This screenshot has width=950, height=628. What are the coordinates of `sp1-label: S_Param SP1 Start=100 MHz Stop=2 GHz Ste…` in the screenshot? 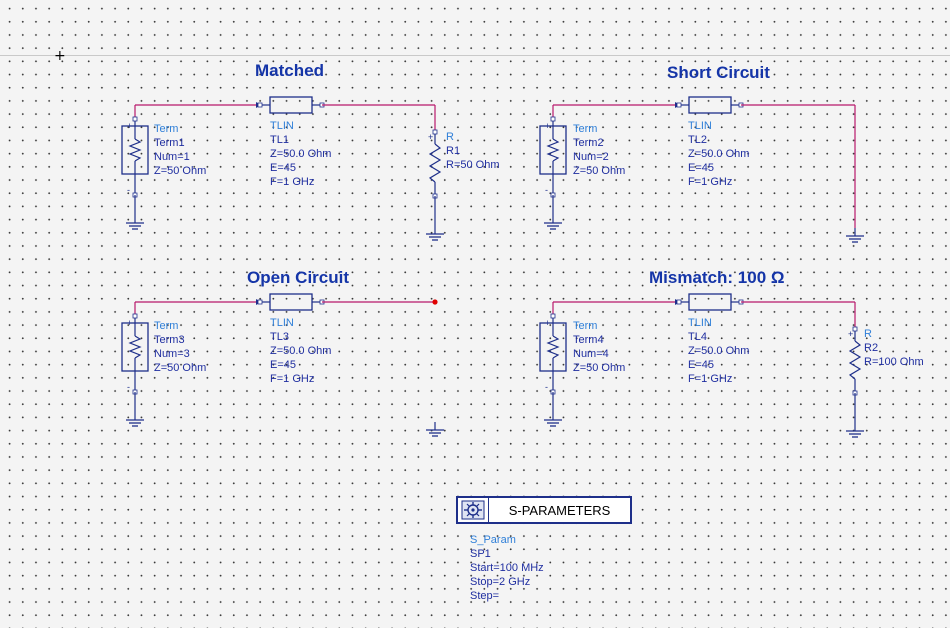 It's located at (507, 568).